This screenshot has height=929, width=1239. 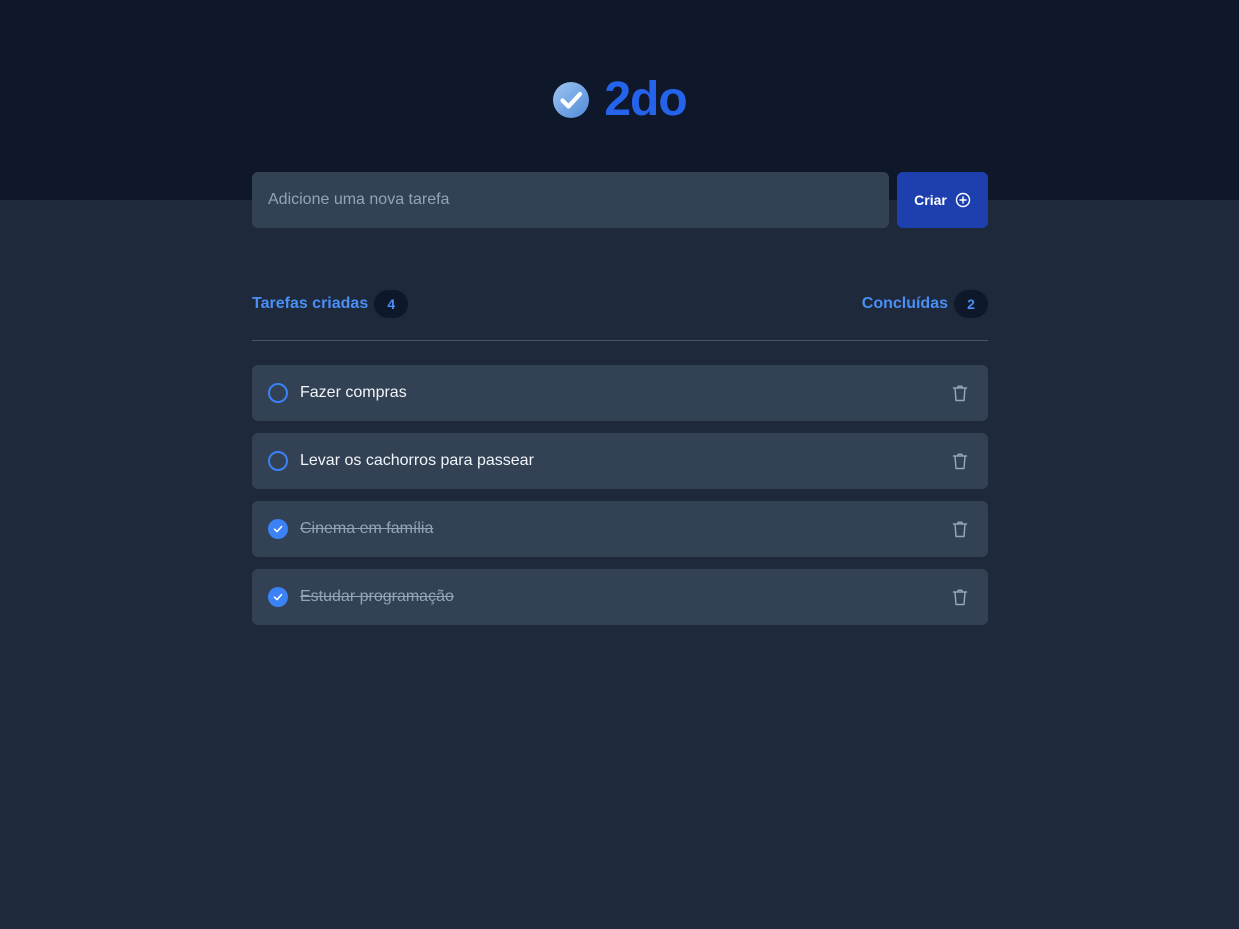 I want to click on plus-circle-icon, so click(x=963, y=200).